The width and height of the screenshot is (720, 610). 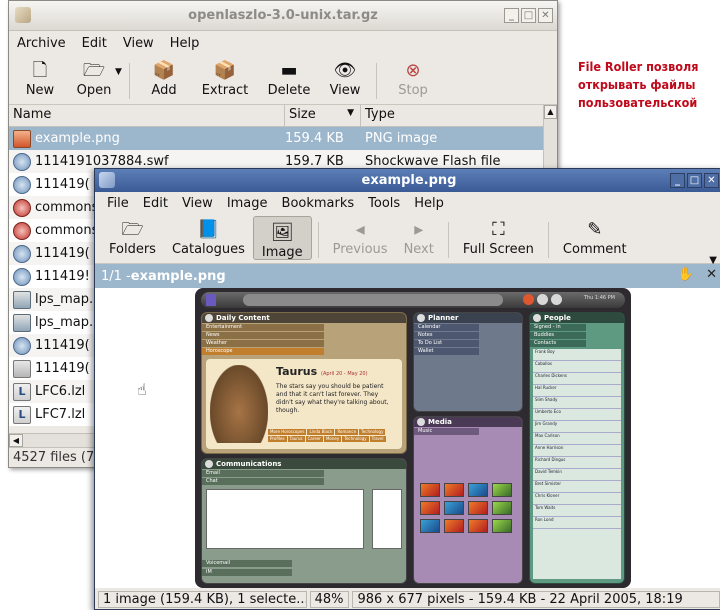 What do you see at coordinates (94, 90) in the screenshot?
I see `open-label: Open` at bounding box center [94, 90].